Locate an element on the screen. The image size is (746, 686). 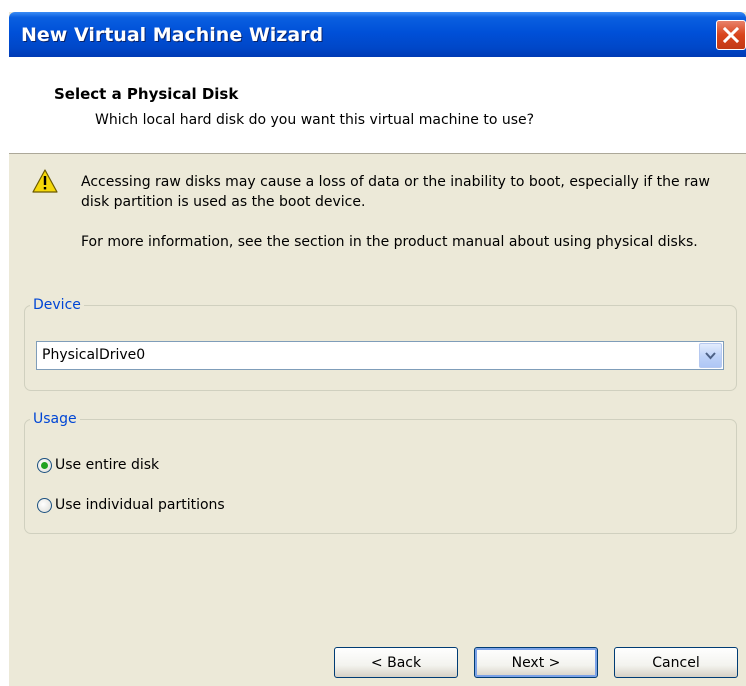
device-dropdown-button is located at coordinates (710, 355).